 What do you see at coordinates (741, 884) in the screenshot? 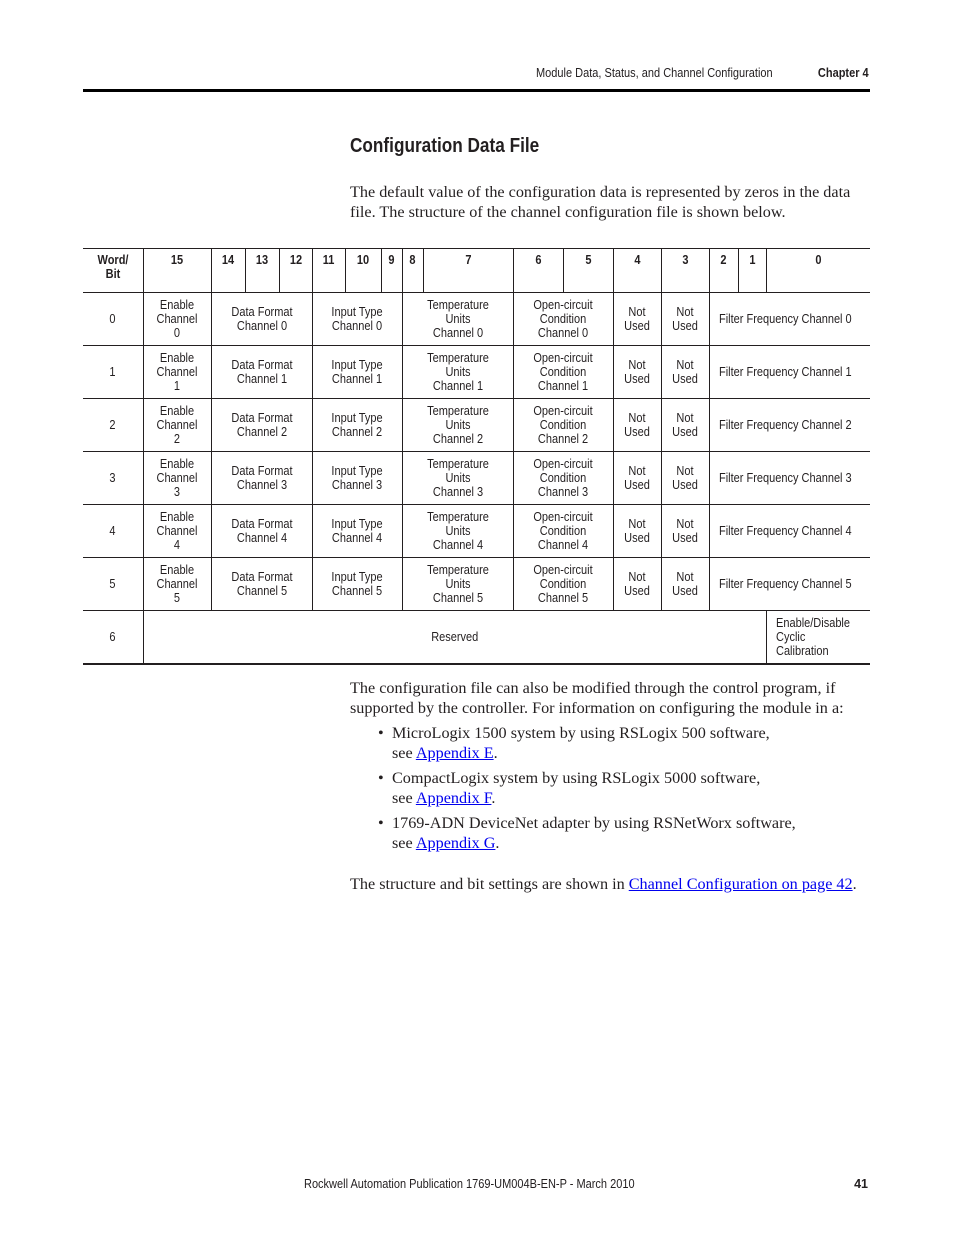
I see `channel-configuration-link: Channel Configuration on page 42` at bounding box center [741, 884].